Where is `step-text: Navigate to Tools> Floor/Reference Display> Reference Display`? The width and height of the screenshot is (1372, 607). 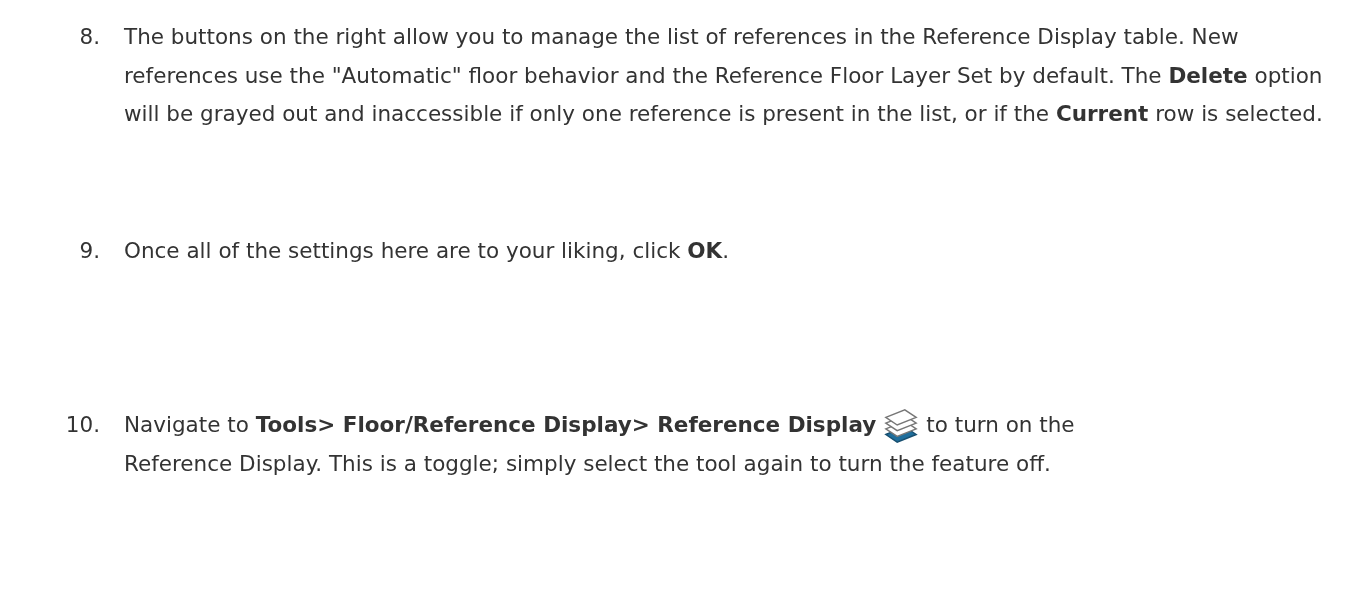 step-text: Navigate to Tools> Floor/Reference Display> Reference Display is located at coordinates (500, 425).